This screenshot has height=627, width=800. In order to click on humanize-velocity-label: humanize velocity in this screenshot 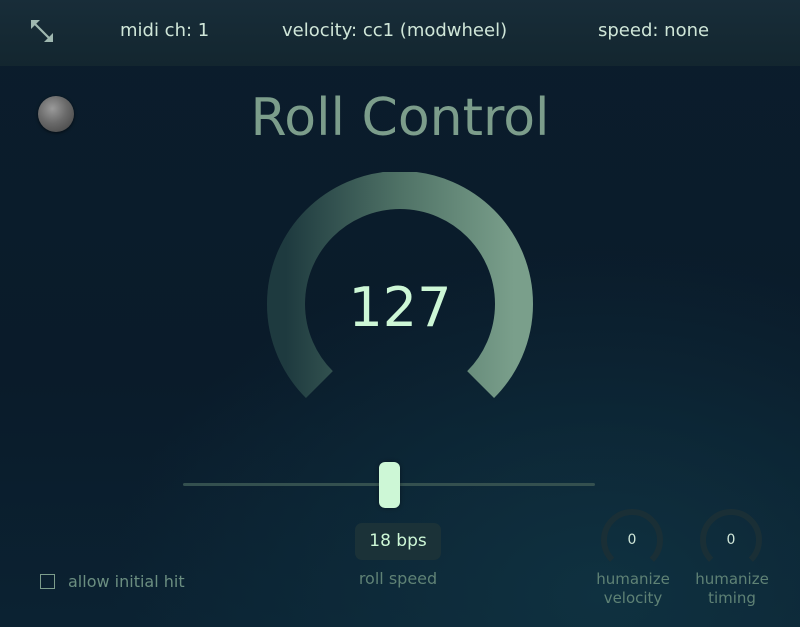, I will do `click(633, 589)`.